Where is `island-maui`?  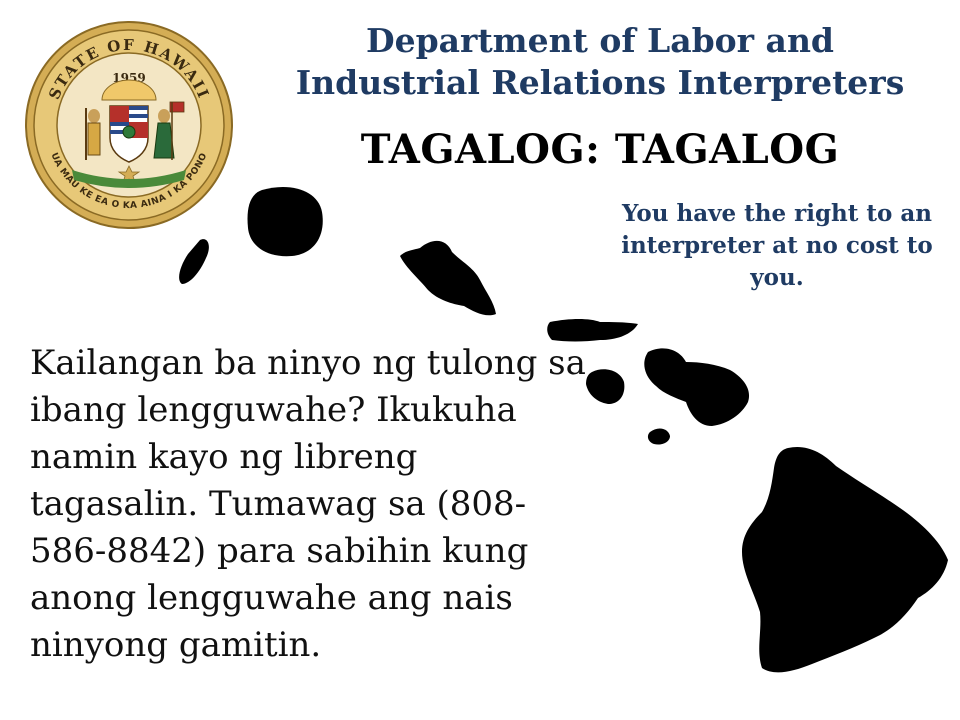
island-maui is located at coordinates (697, 387).